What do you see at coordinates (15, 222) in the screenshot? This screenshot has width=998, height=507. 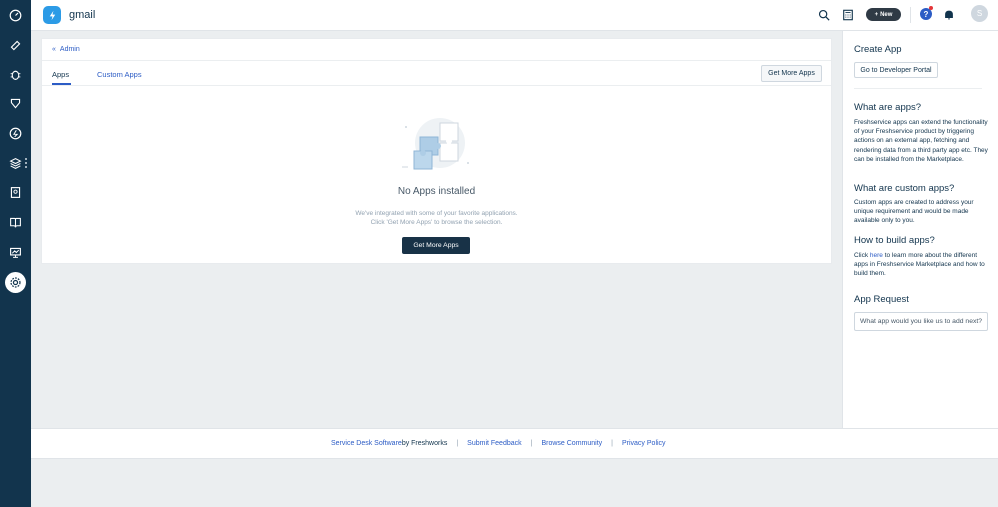 I see `solutions-icon` at bounding box center [15, 222].